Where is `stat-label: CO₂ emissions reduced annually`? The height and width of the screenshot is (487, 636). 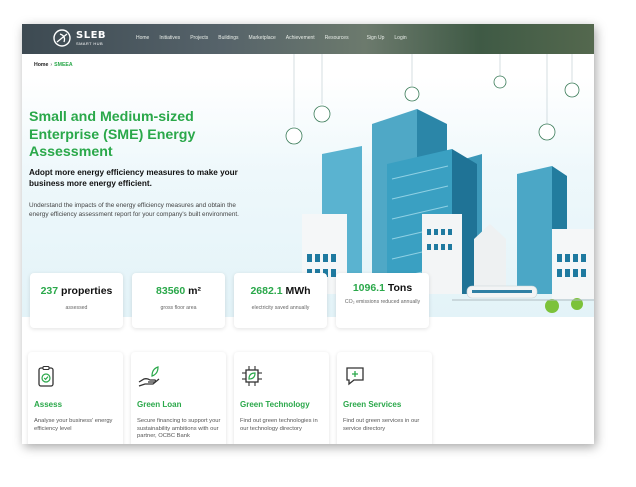
stat-label: CO₂ emissions reduced annually is located at coordinates (382, 302).